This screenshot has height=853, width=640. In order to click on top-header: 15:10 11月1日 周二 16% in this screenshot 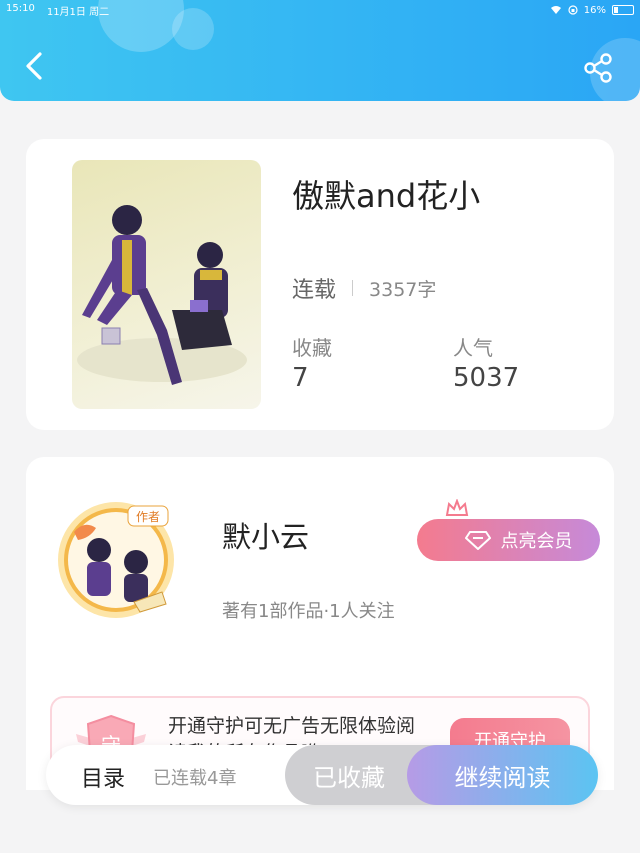, I will do `click(320, 50)`.